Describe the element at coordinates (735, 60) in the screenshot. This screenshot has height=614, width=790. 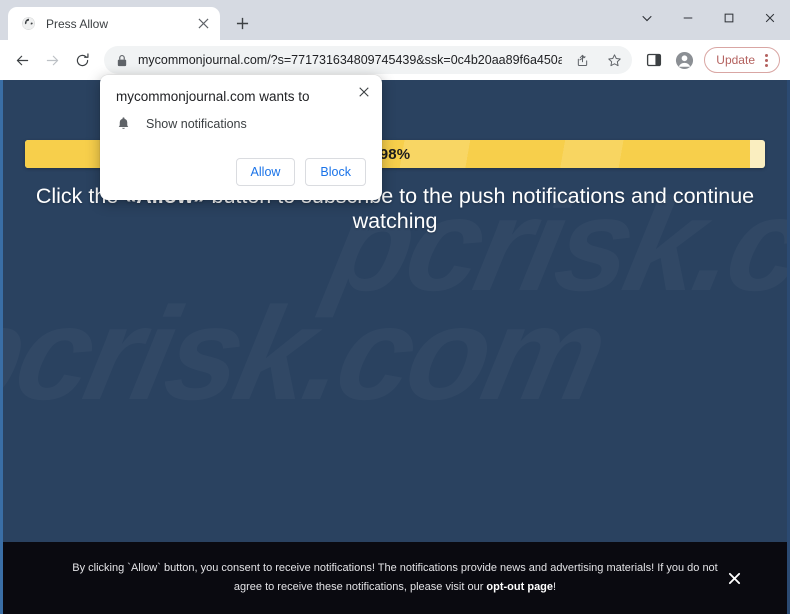
I see `update-label: Update` at that location.